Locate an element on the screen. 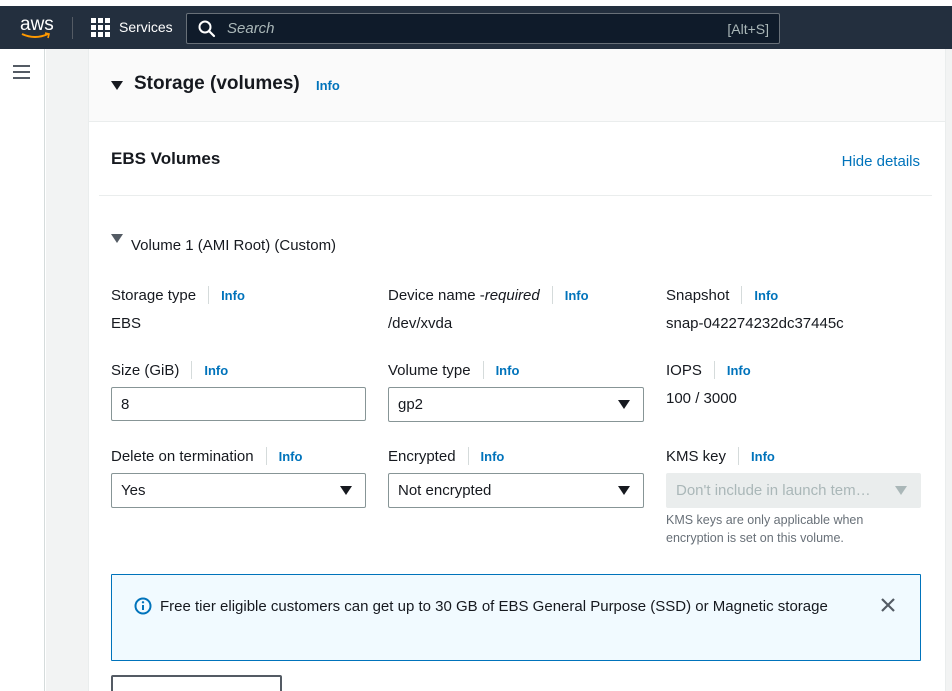 The height and width of the screenshot is (691, 952). device-name-label: Device name - required Info is located at coordinates (488, 295).